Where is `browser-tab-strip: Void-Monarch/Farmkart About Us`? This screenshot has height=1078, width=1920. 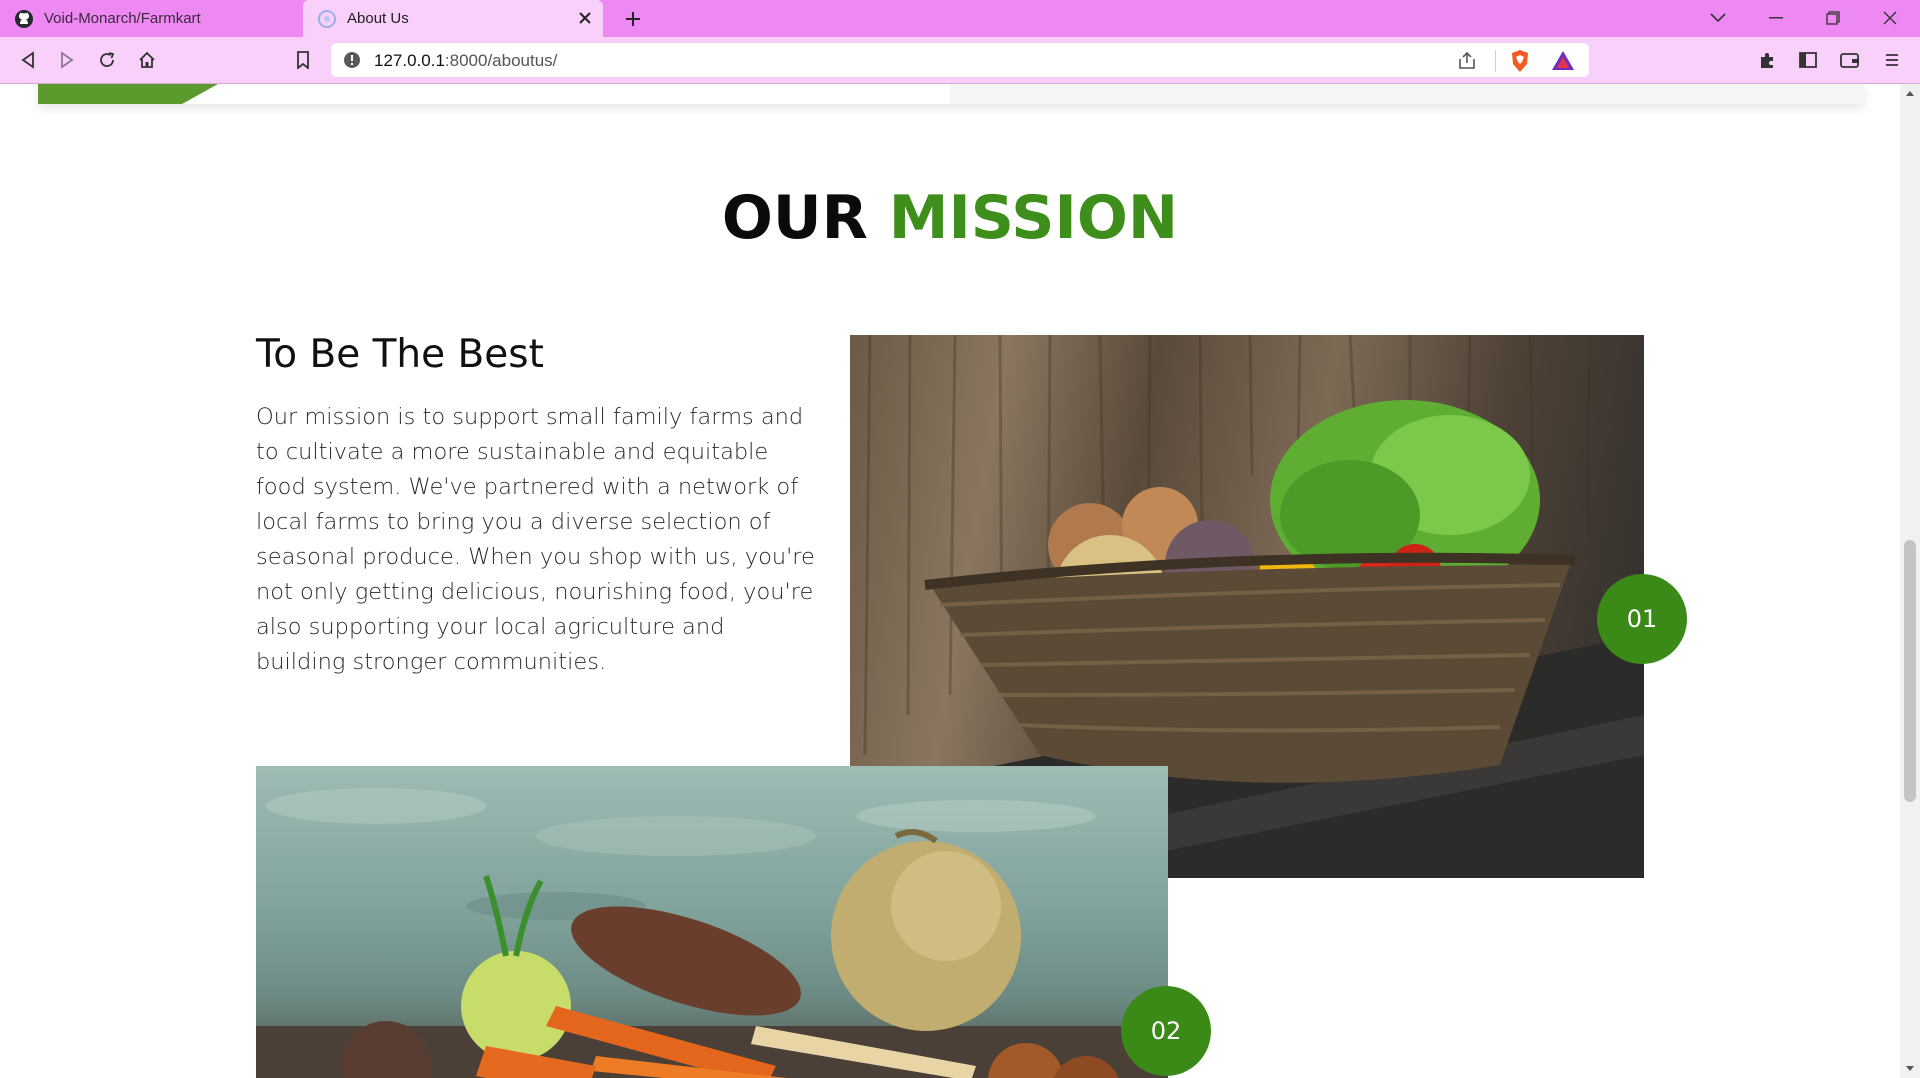
browser-tab-strip: Void-Monarch/Farmkart About Us is located at coordinates (960, 18).